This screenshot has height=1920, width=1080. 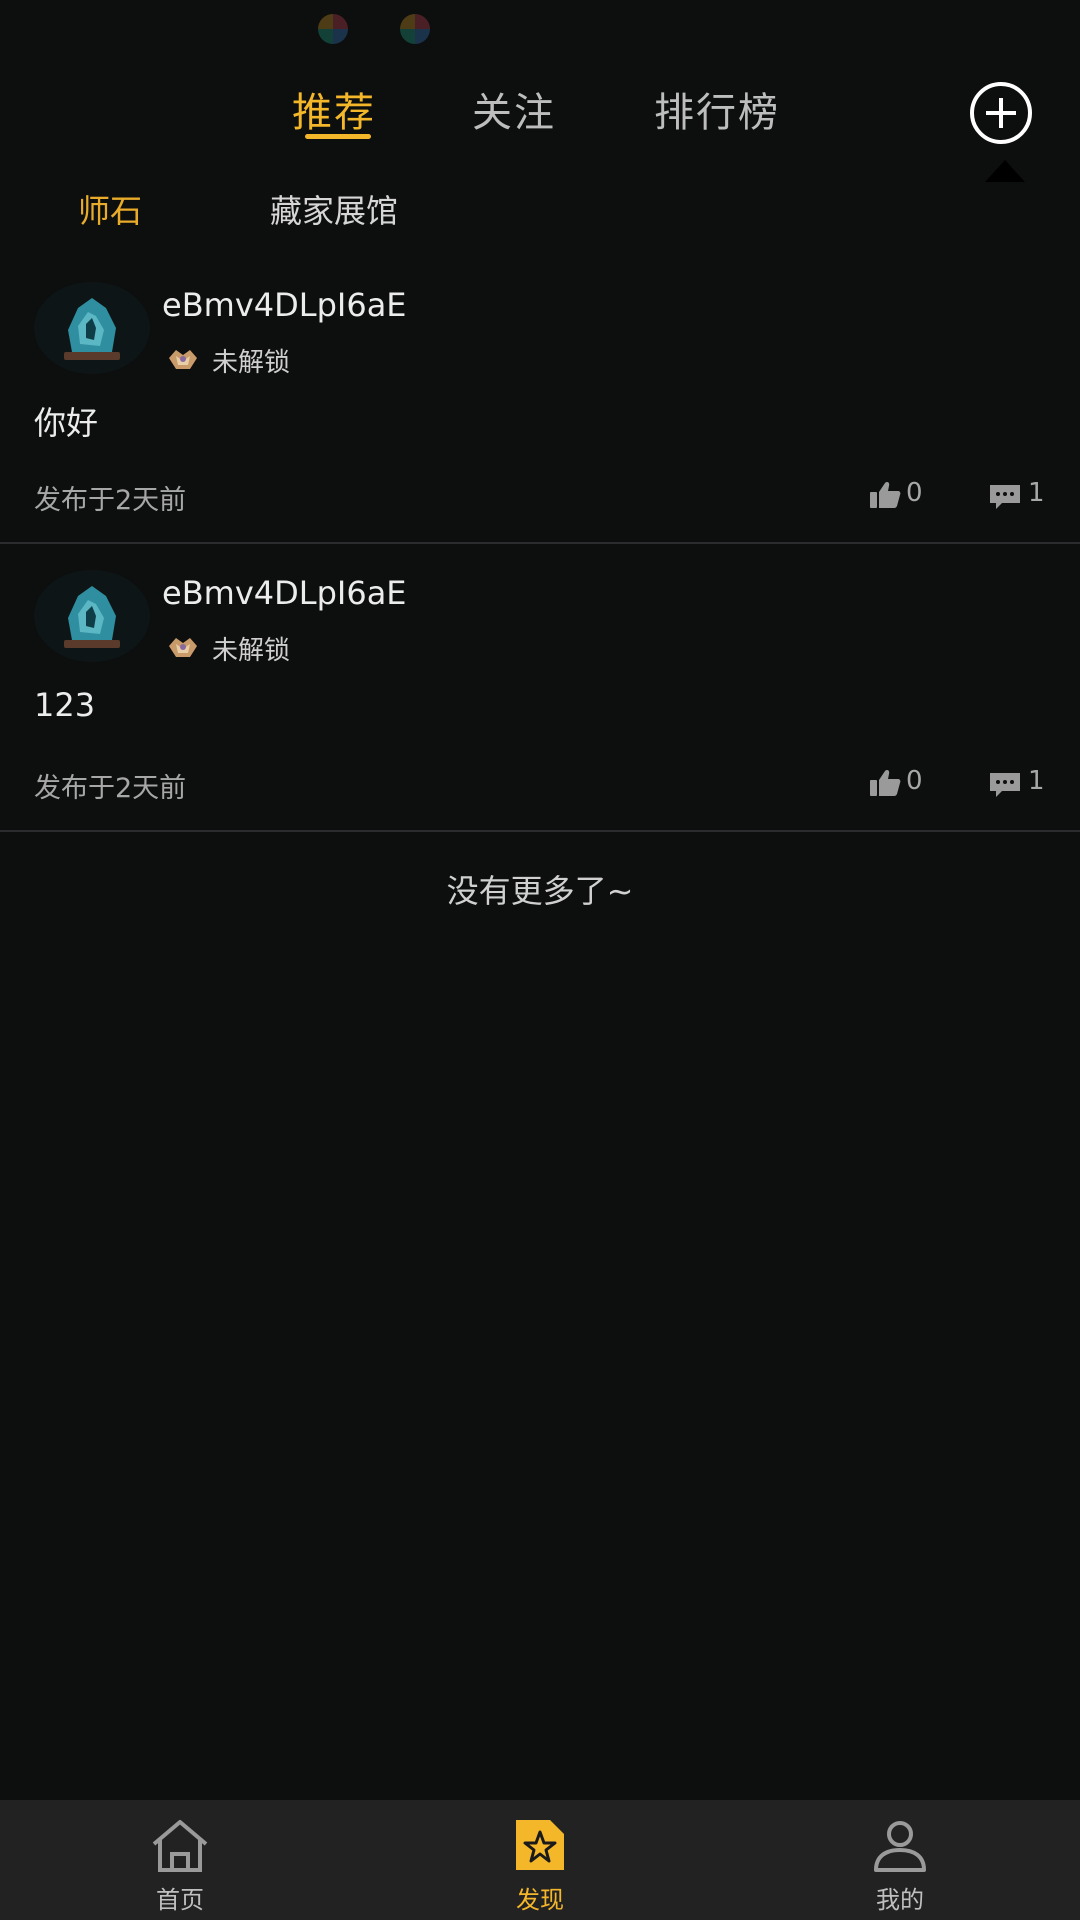 What do you see at coordinates (540, 891) in the screenshot?
I see `end-of-list-text: 没有更多了~` at bounding box center [540, 891].